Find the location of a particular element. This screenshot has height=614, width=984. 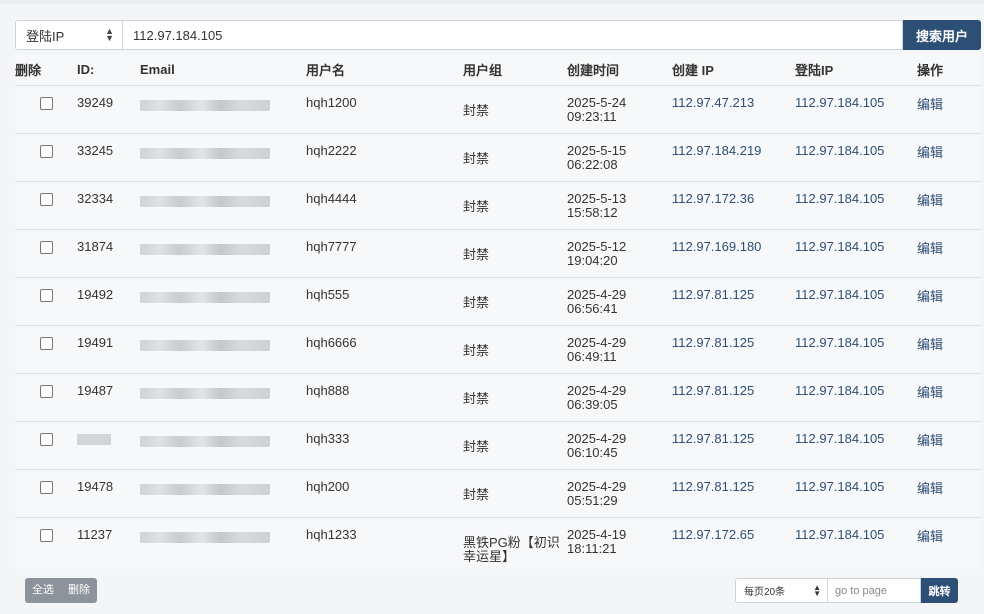

header-username: 用户名 is located at coordinates (384, 70).